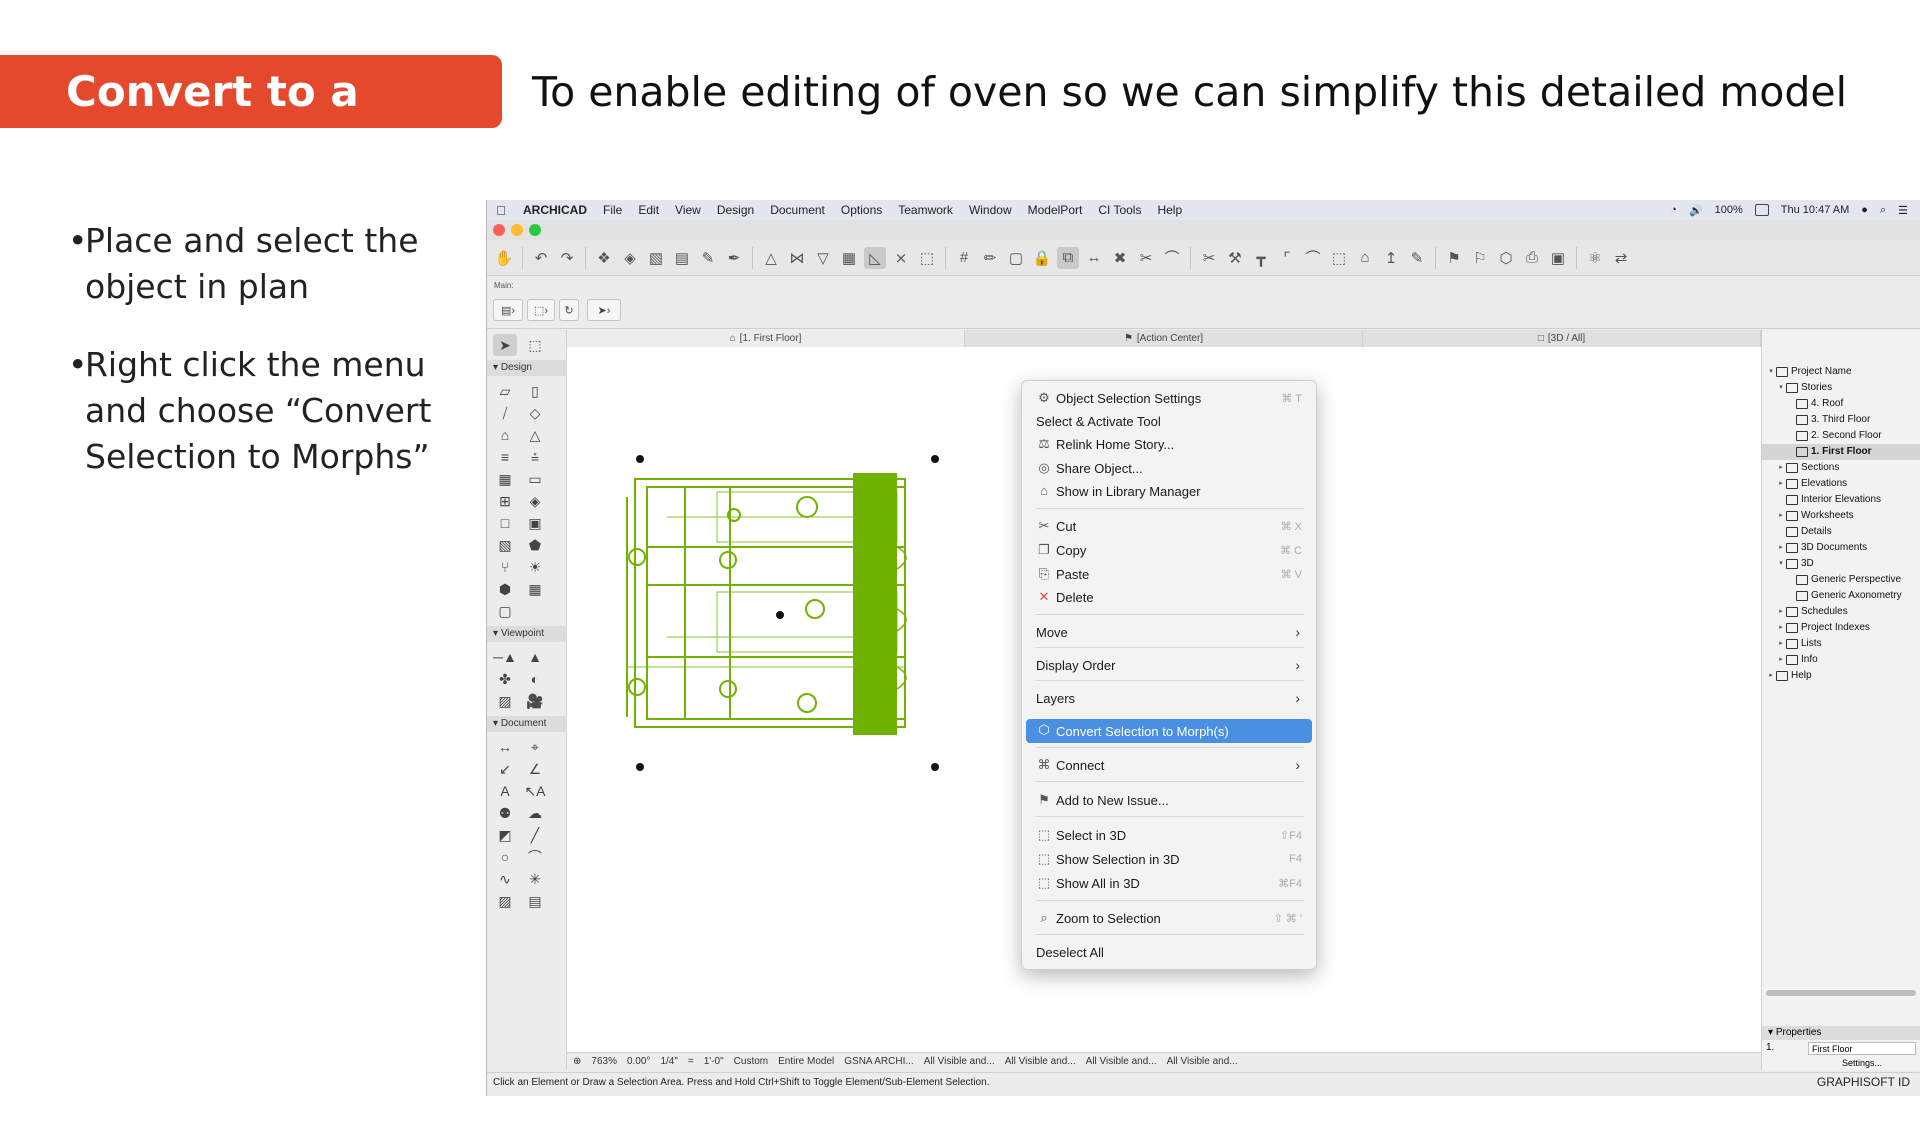  What do you see at coordinates (1119, 210) in the screenshot?
I see `menu-ci-tools: CI Tools` at bounding box center [1119, 210].